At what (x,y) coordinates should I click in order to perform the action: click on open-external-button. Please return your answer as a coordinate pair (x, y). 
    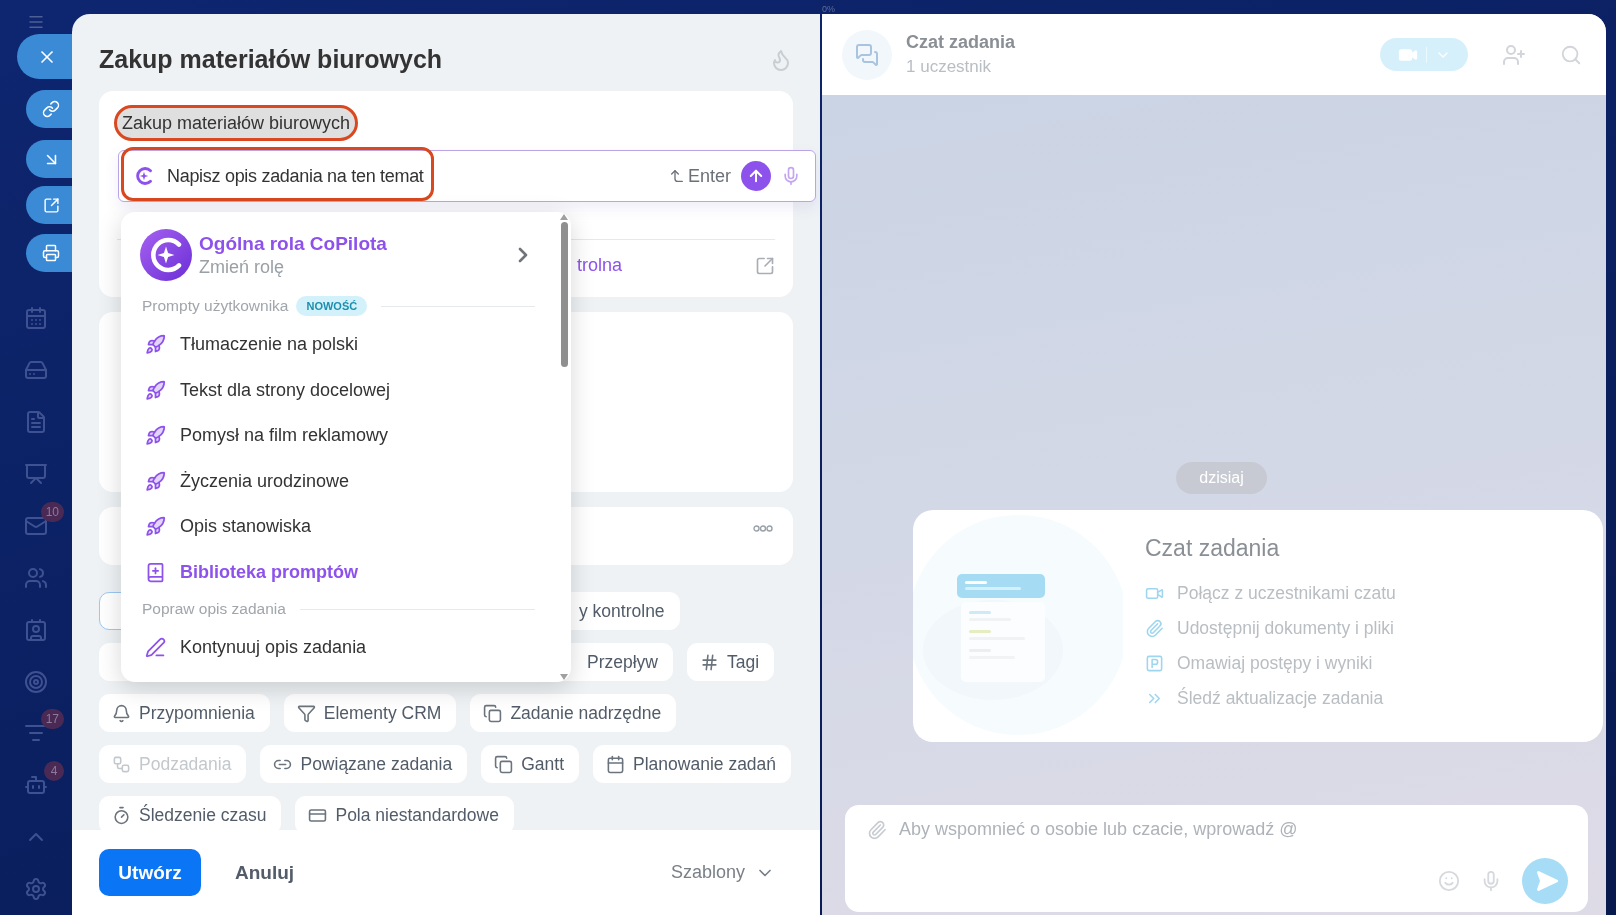
    Looking at the image, I should click on (49, 205).